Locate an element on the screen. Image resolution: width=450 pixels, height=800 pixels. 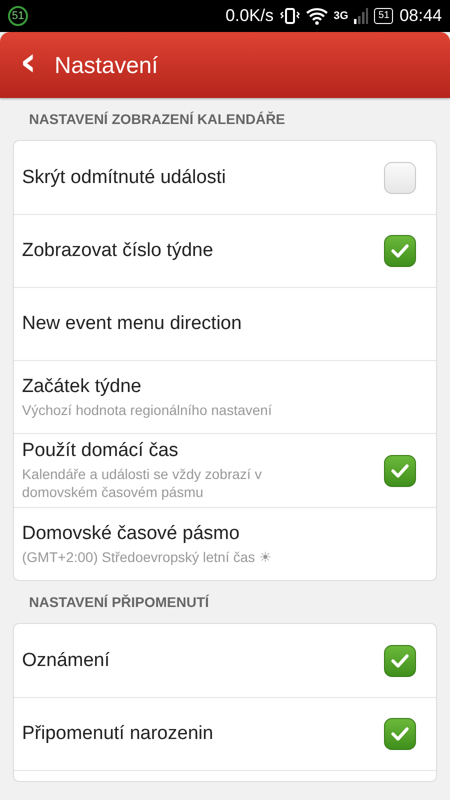
notification-badge: 51 is located at coordinates (18, 16).